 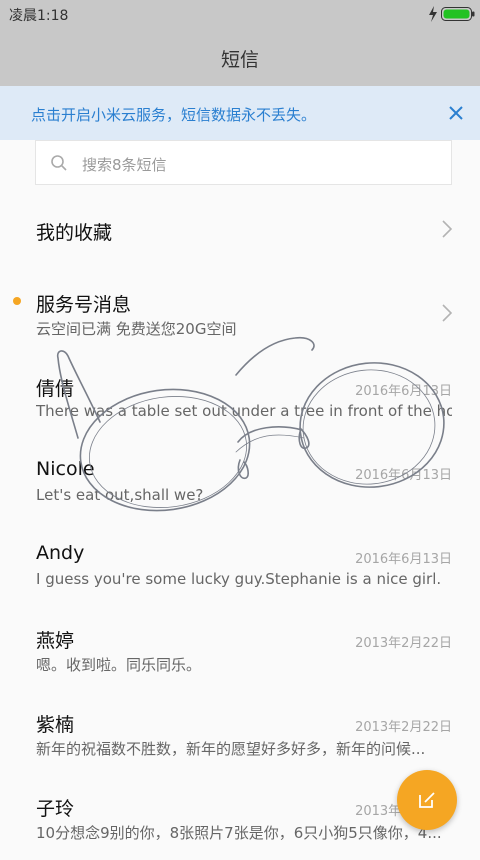 What do you see at coordinates (55, 725) in the screenshot?
I see `conversation-name: 紫楠` at bounding box center [55, 725].